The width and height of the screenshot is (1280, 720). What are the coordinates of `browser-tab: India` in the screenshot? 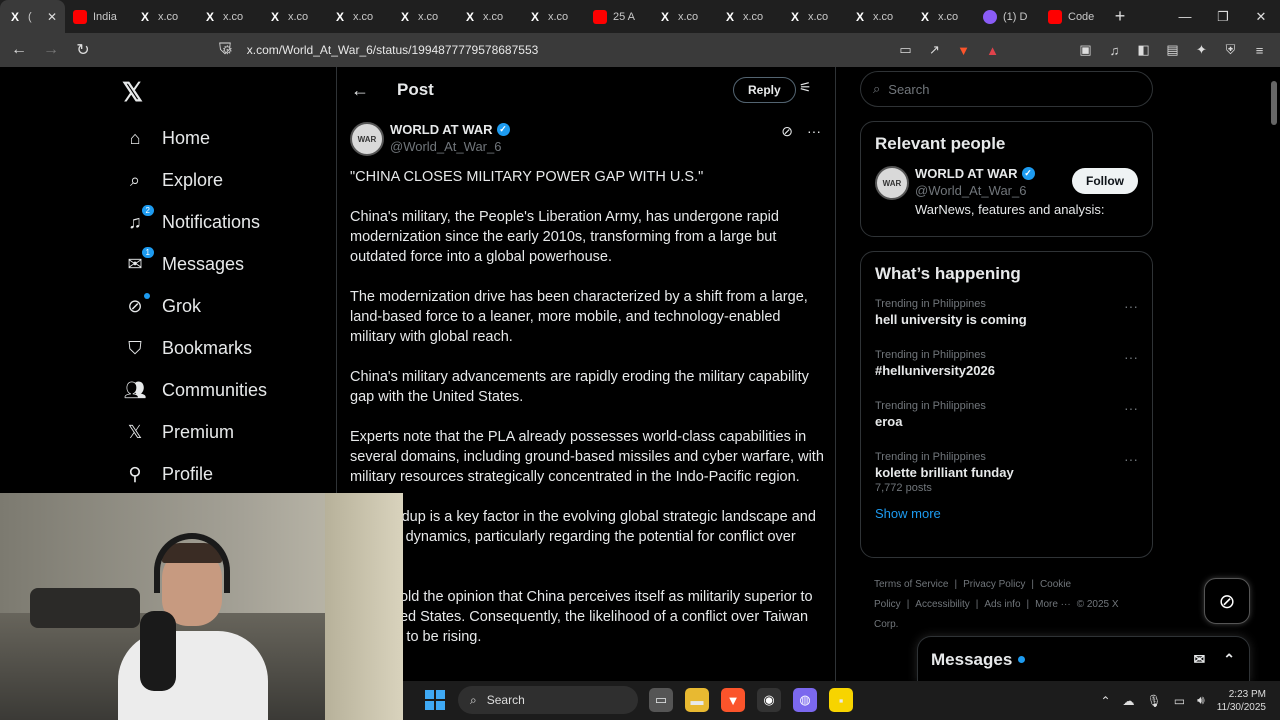 It's located at (97, 16).